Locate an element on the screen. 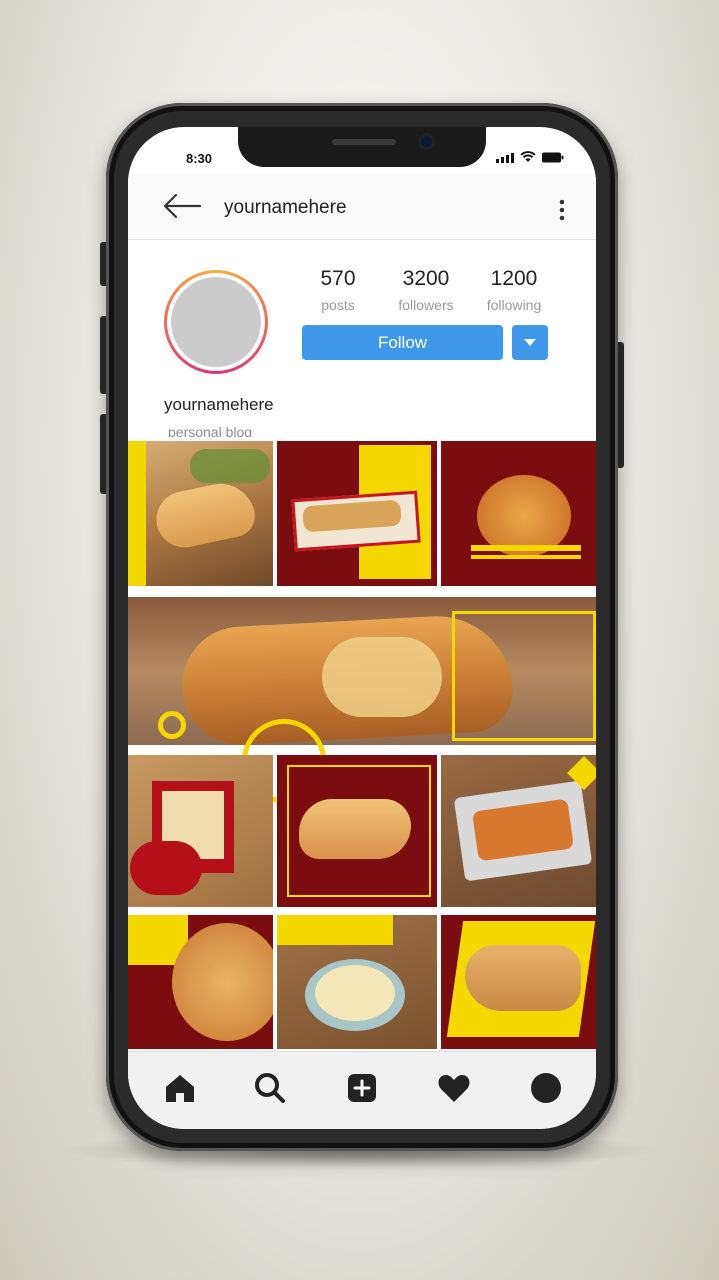  stat-followers-count: 3200 is located at coordinates (426, 278).